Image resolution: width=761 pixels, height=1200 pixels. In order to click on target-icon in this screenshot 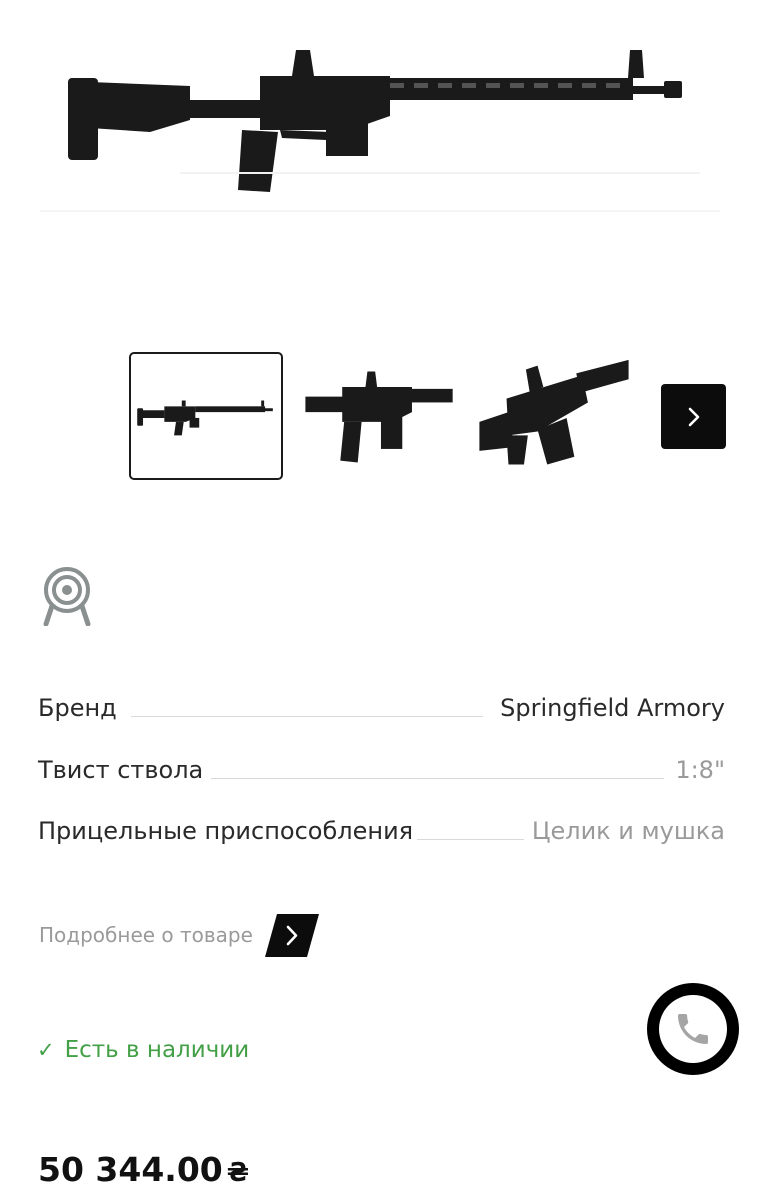, I will do `click(67, 596)`.